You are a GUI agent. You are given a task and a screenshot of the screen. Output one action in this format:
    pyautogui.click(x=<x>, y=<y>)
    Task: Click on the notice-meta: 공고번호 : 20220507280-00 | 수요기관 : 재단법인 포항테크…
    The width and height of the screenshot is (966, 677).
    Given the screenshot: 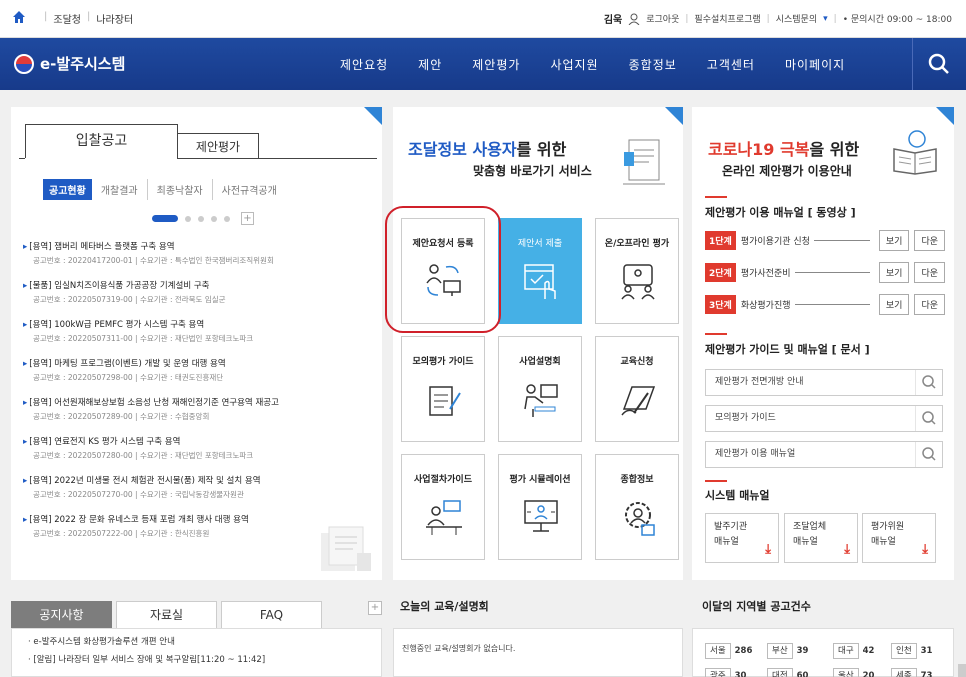 What is the action you would take?
    pyautogui.click(x=143, y=455)
    